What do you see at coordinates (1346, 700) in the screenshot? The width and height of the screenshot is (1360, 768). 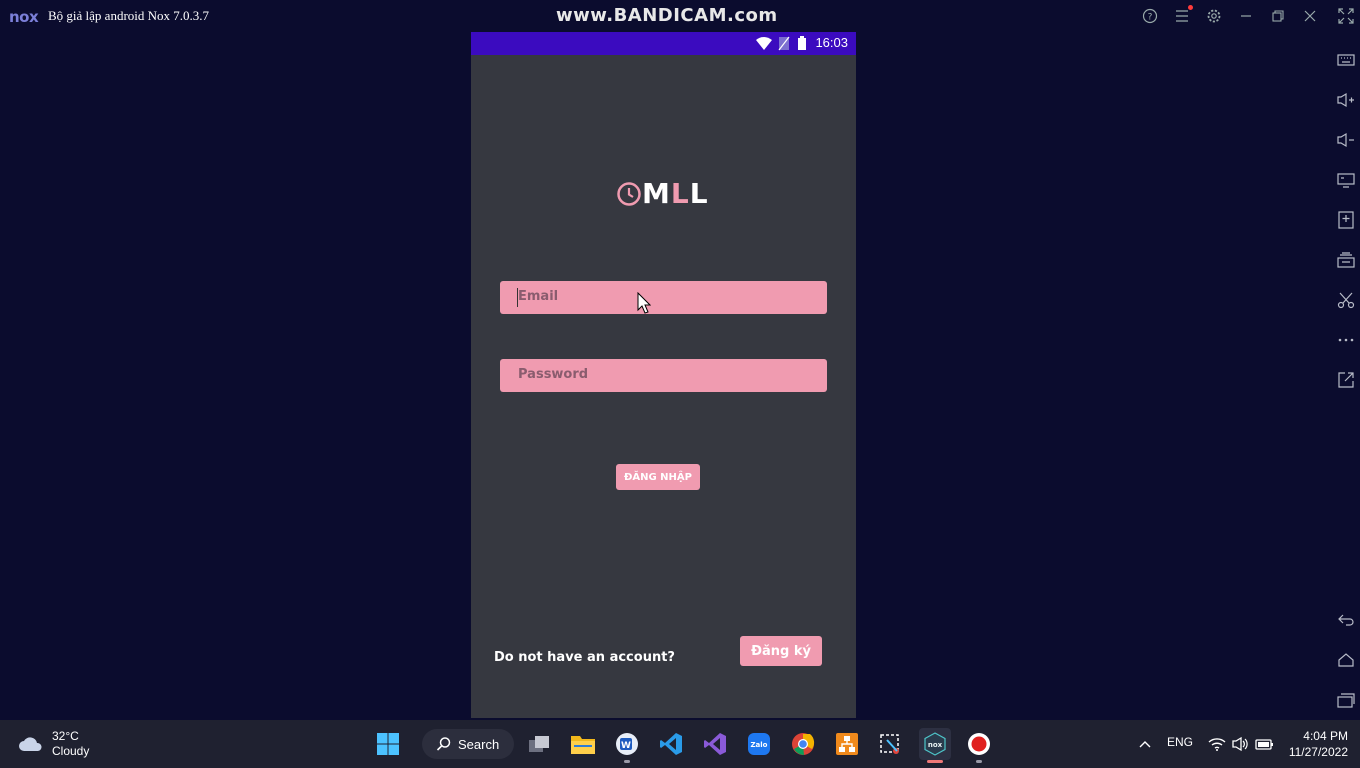 I see `recents-icon` at bounding box center [1346, 700].